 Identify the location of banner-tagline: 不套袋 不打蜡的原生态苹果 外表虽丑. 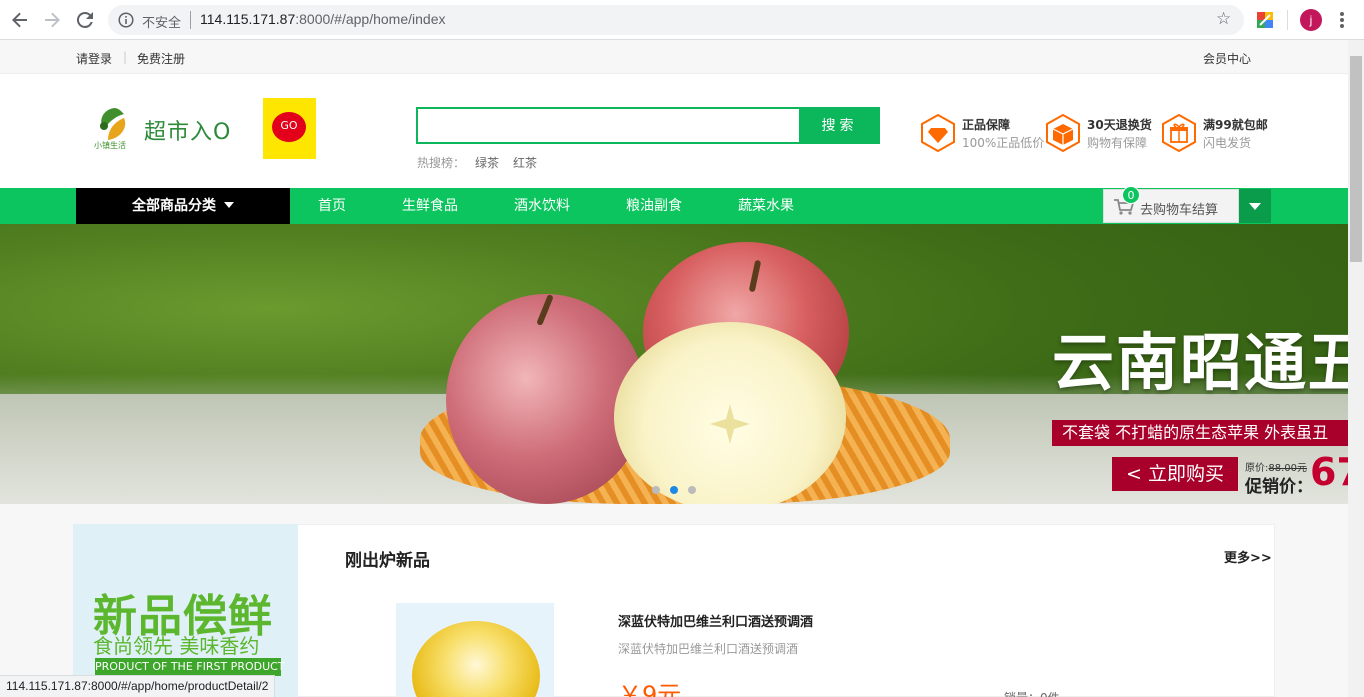
(1200, 433).